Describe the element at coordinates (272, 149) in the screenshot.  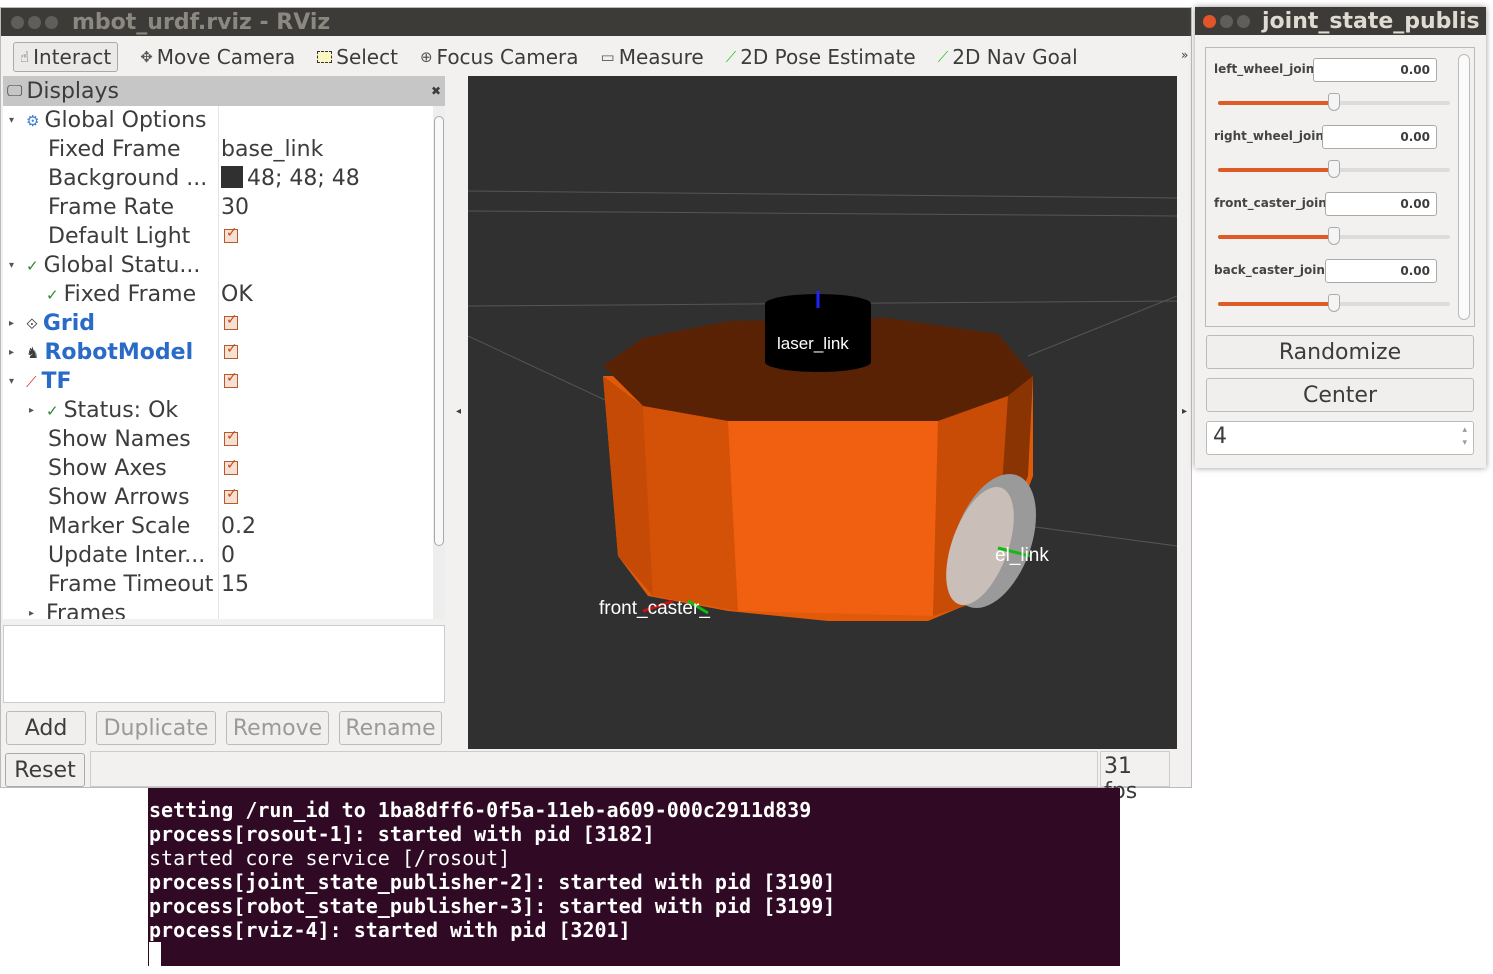
I see `tree-value: base_link` at that location.